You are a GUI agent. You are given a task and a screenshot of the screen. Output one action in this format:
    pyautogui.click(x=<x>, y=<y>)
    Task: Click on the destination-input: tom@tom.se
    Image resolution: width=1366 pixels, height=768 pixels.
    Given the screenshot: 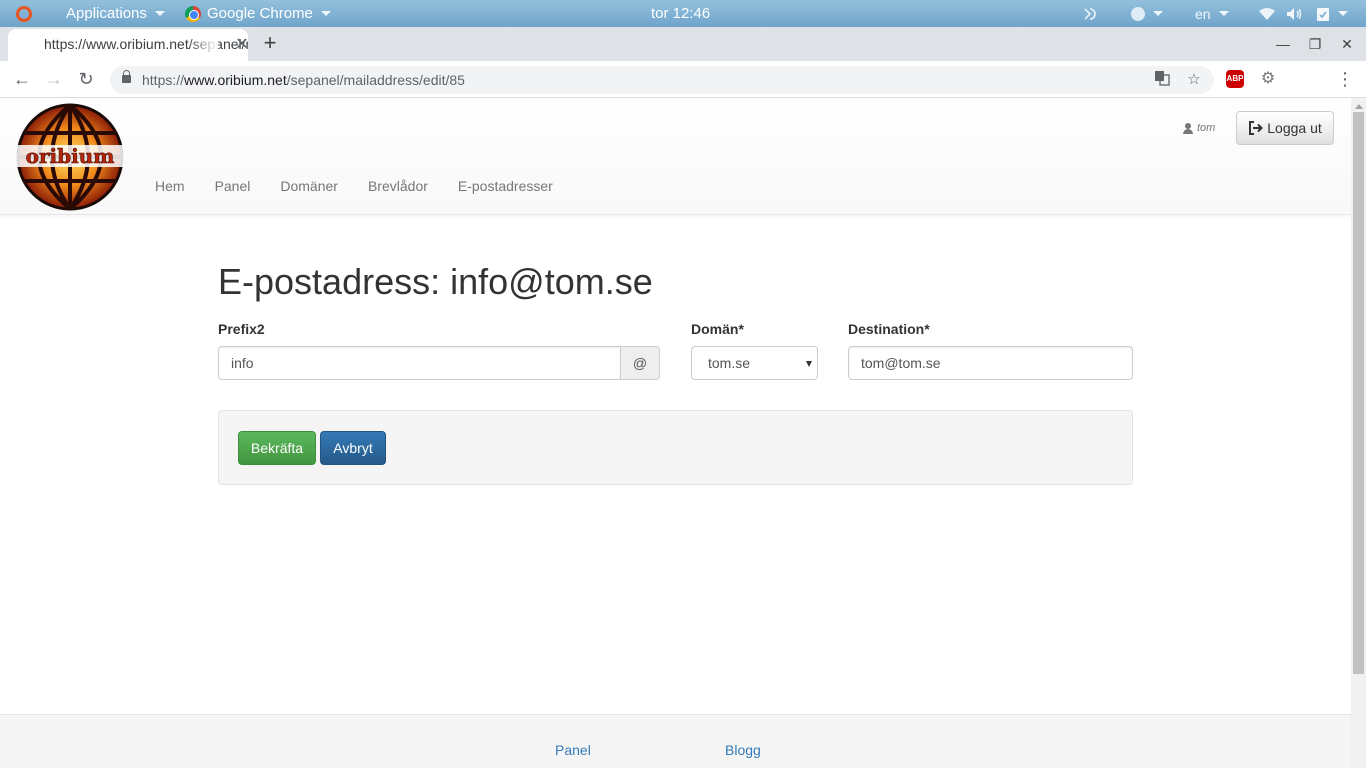 What is the action you would take?
    pyautogui.click(x=990, y=363)
    